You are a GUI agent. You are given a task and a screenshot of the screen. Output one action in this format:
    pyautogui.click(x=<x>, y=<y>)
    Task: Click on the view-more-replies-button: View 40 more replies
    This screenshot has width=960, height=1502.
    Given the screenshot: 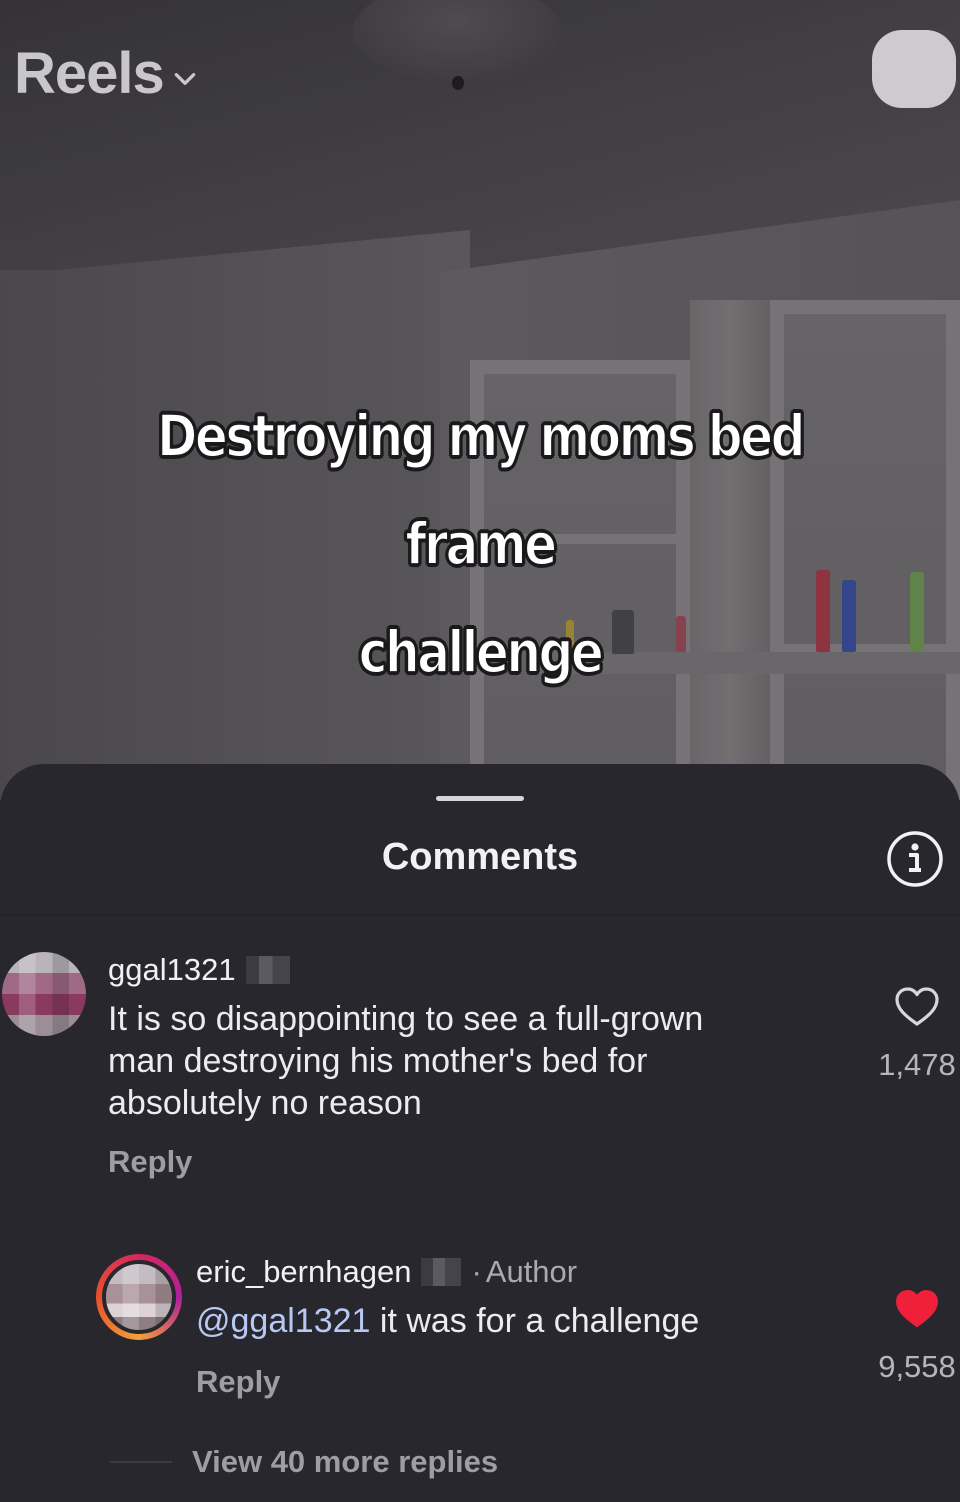 What is the action you would take?
    pyautogui.click(x=345, y=1462)
    